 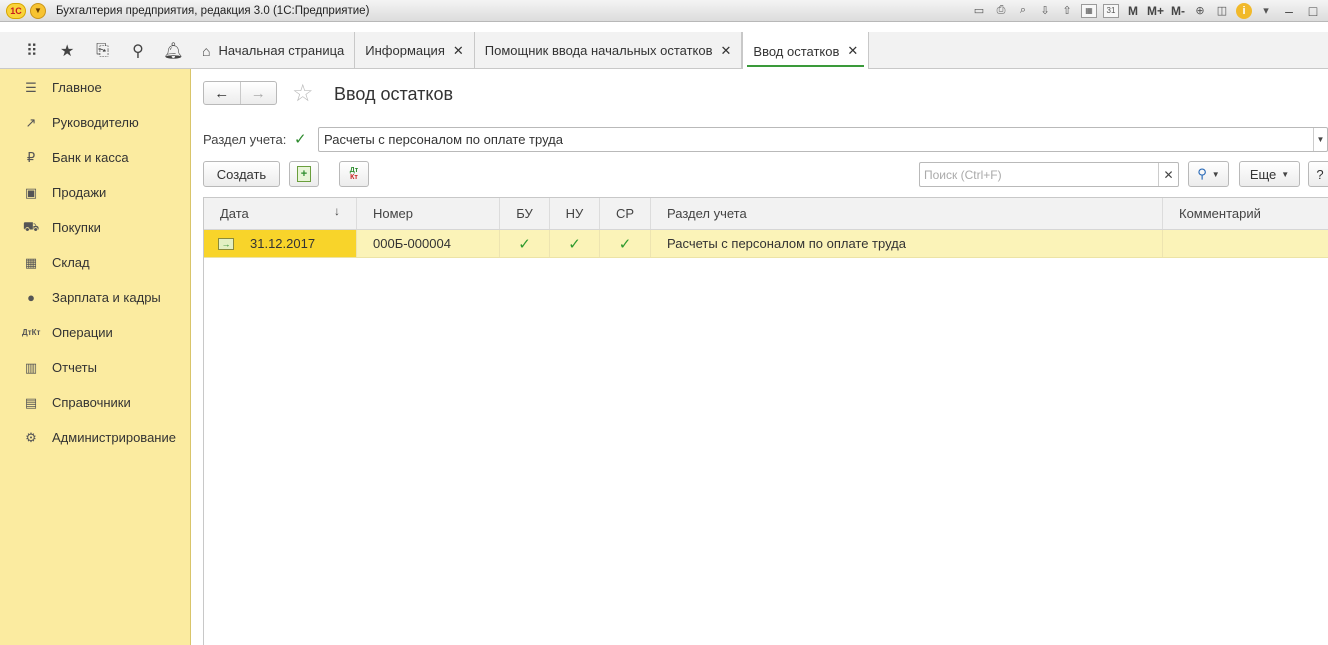 I want to click on sidebar-item-administration: ⚙ Администрирование, so click(x=95, y=437).